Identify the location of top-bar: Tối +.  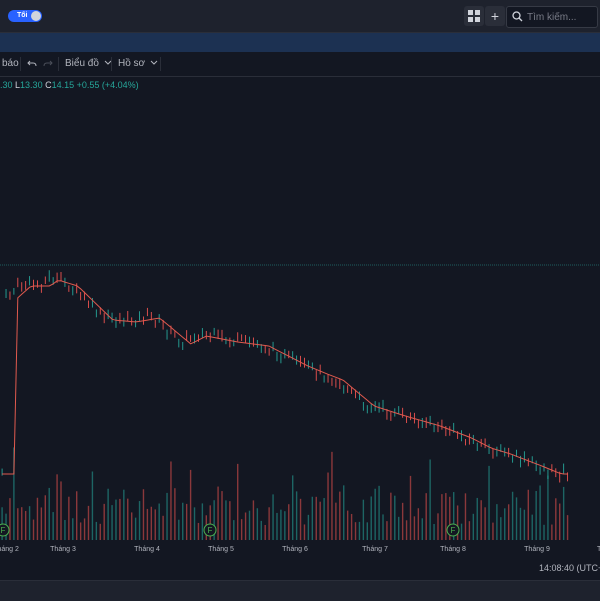
(300, 16).